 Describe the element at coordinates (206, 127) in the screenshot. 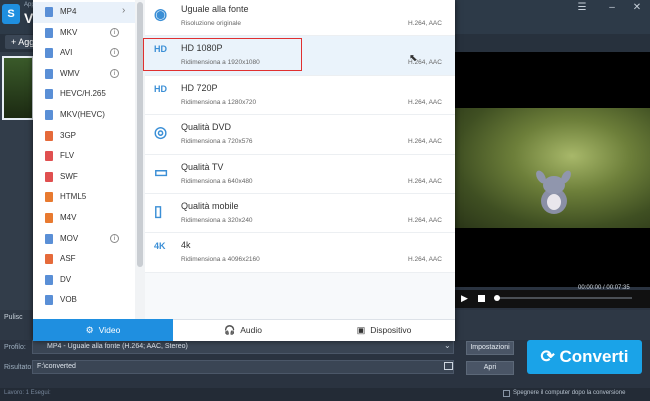

I see `preset-name: Qualità DVD` at that location.